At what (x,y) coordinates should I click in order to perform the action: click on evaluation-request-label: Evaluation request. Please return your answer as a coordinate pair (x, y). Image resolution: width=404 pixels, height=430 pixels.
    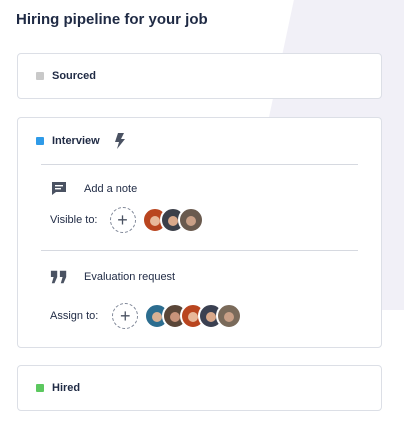
    Looking at the image, I should click on (130, 277).